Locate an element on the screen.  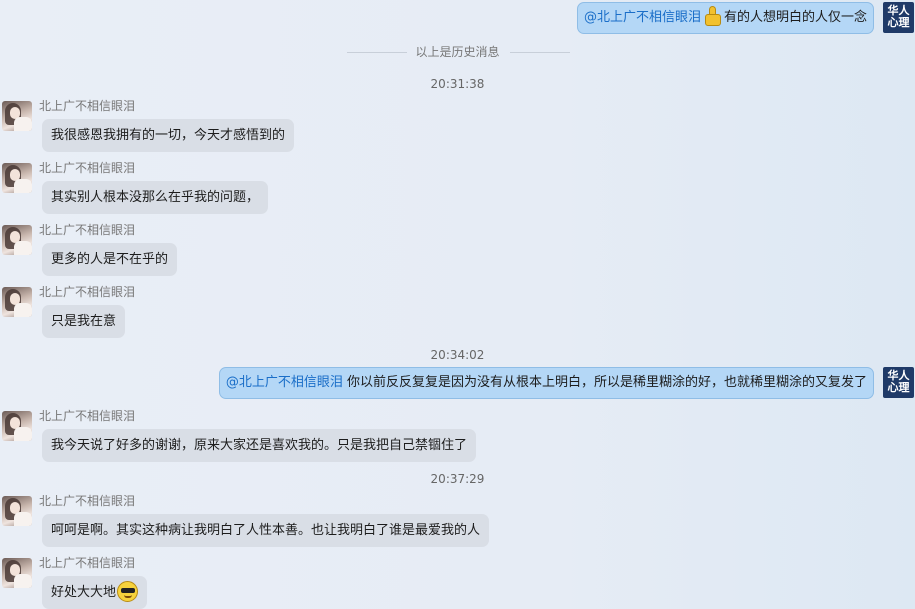
timestamp: 20:37:29 is located at coordinates (457, 479).